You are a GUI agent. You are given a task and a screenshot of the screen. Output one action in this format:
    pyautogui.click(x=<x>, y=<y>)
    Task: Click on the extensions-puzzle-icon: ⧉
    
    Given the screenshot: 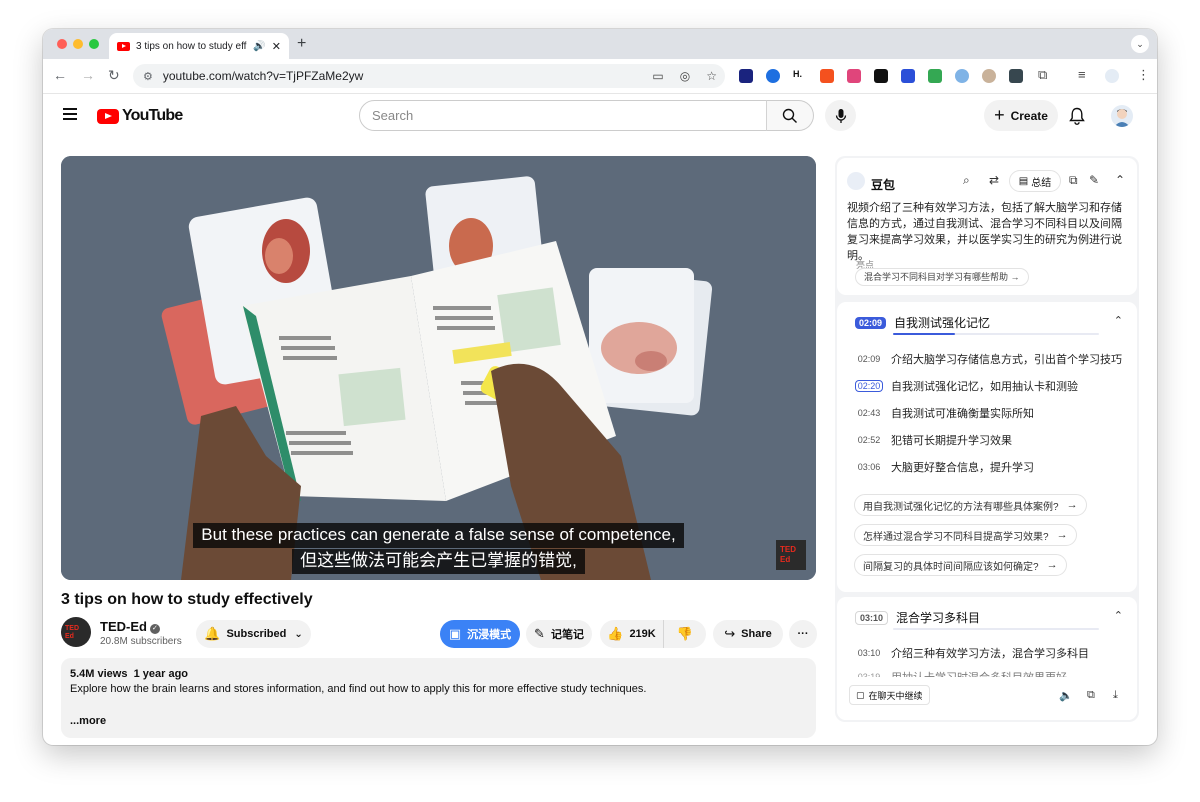 What is the action you would take?
    pyautogui.click(x=1042, y=75)
    